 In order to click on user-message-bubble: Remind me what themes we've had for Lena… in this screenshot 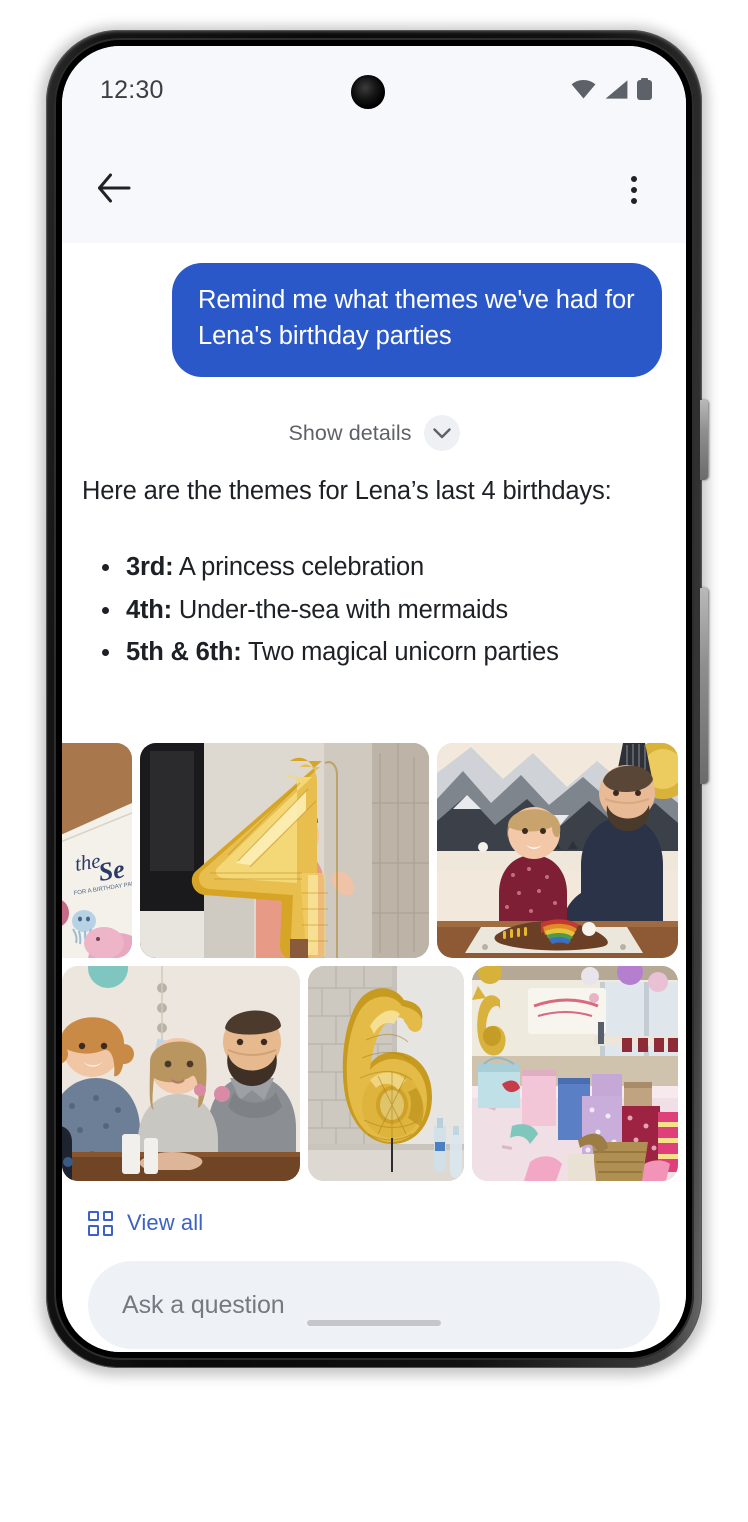, I will do `click(417, 320)`.